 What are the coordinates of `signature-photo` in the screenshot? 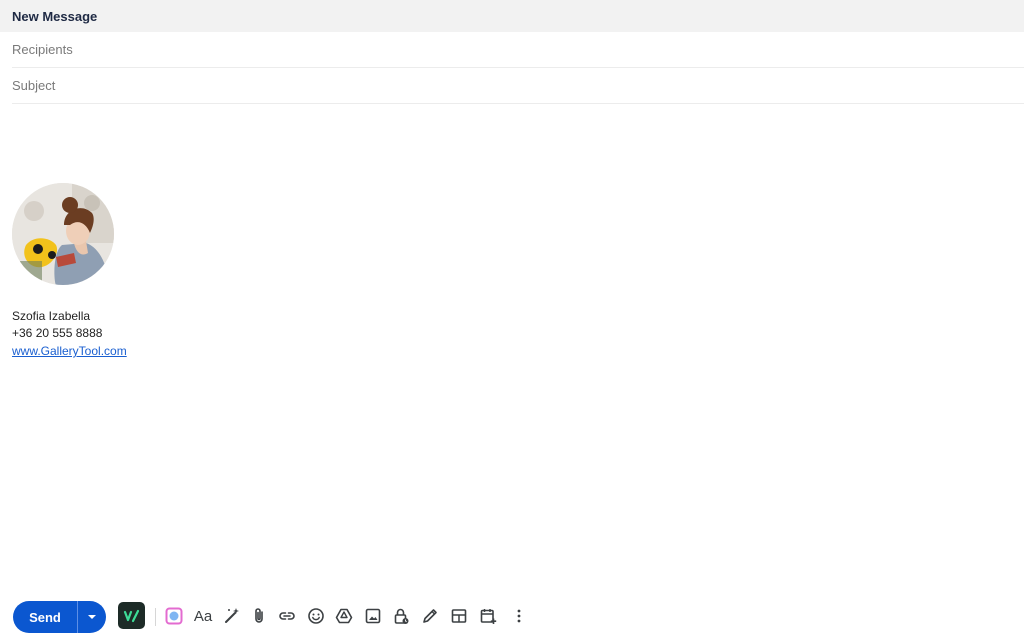 It's located at (63, 234).